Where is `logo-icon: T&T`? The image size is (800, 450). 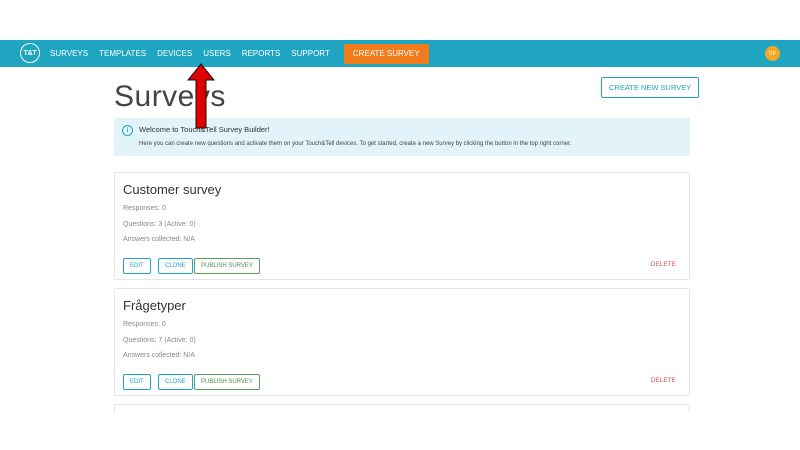
logo-icon: T&T is located at coordinates (30, 53).